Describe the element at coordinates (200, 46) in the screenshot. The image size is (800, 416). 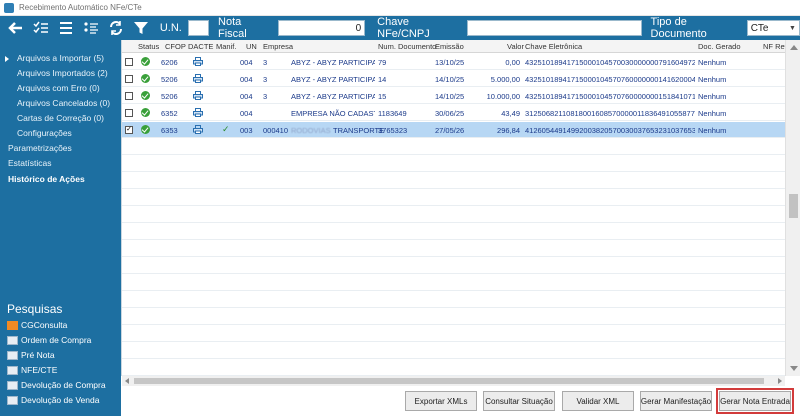
I see `column-dacte: DACTE` at that location.